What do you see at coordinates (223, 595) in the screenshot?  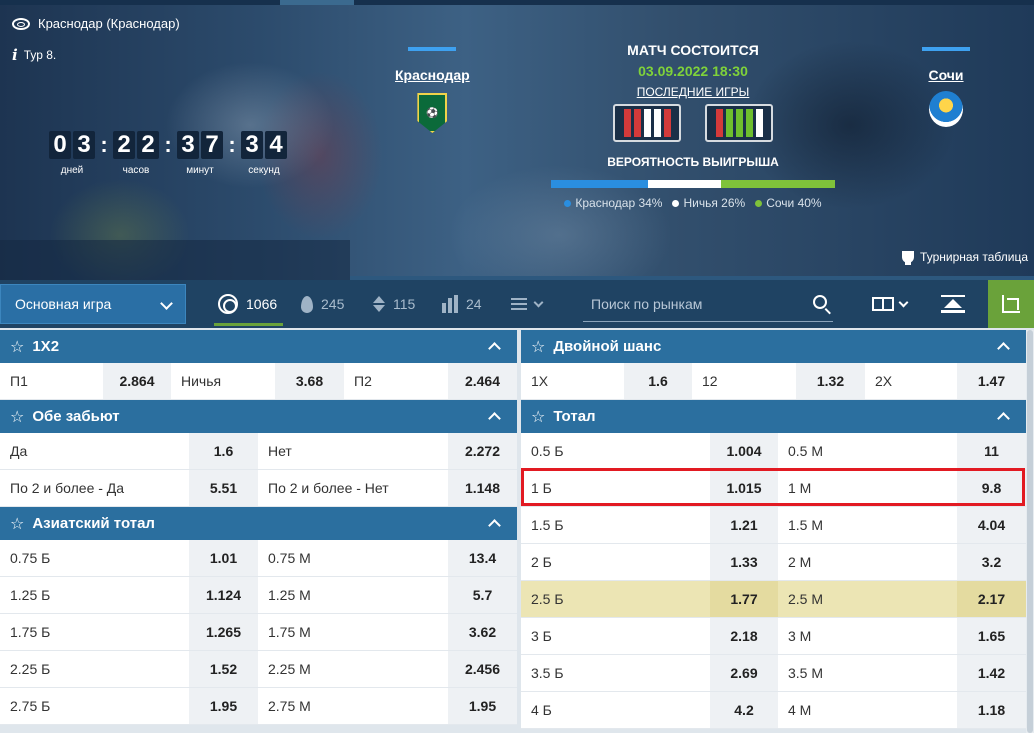 I see `odd-button: 1.124` at bounding box center [223, 595].